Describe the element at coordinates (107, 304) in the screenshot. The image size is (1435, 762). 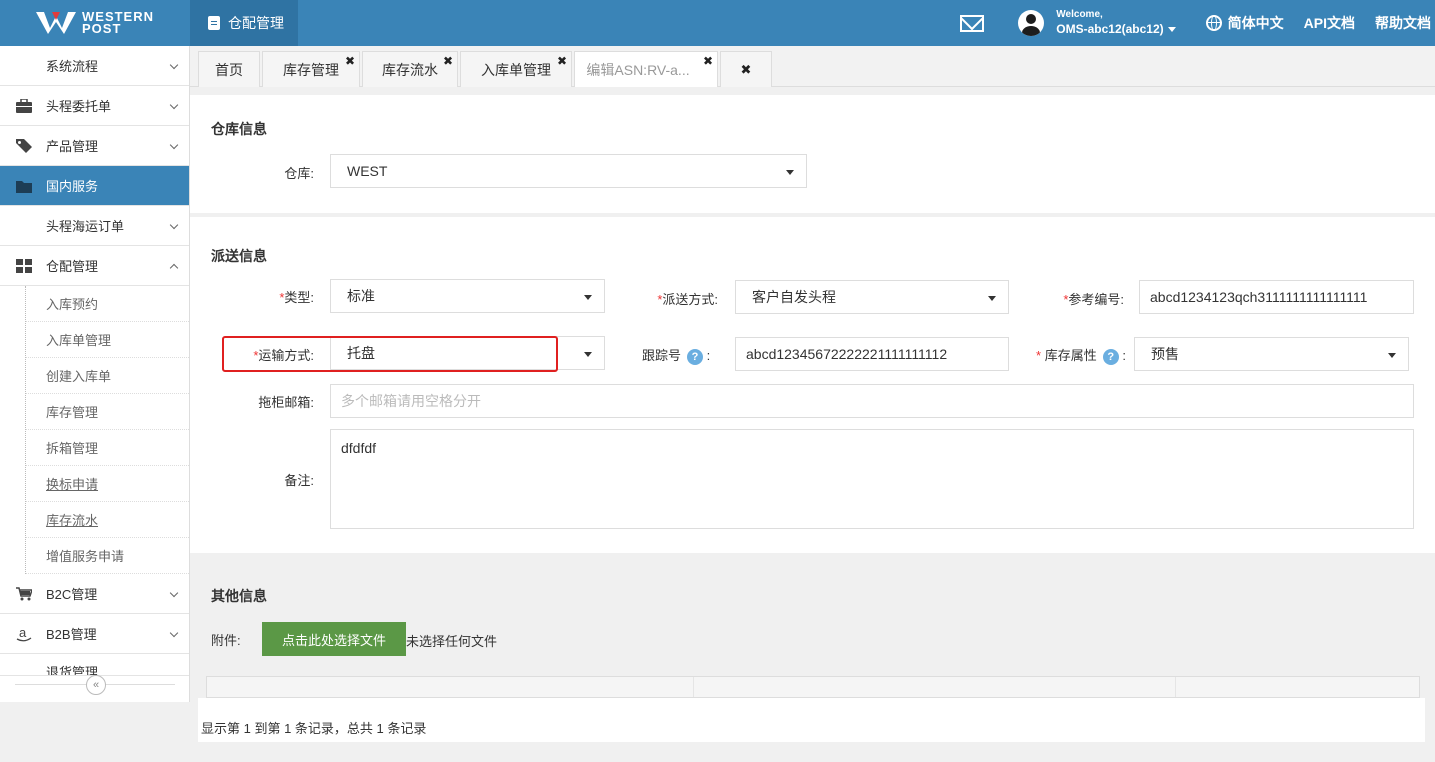
I see `submenu-item: 入库预约` at that location.